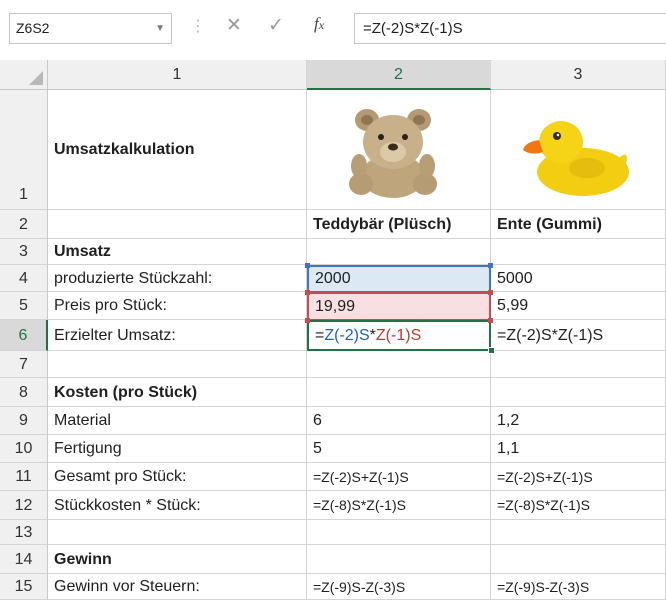  Describe the element at coordinates (24, 477) in the screenshot. I see `row-header-11: 11` at that location.